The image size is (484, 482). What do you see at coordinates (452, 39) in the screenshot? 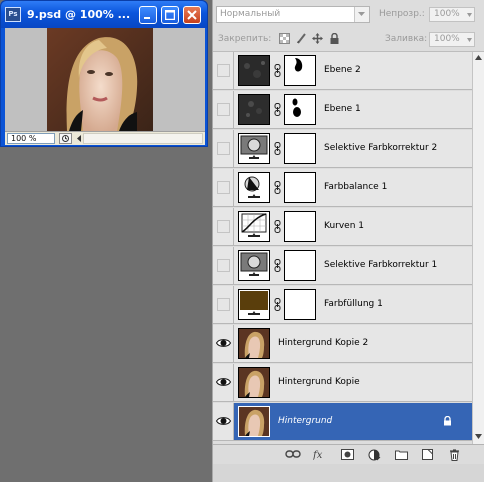
I see `fill-field: 100%` at bounding box center [452, 39].